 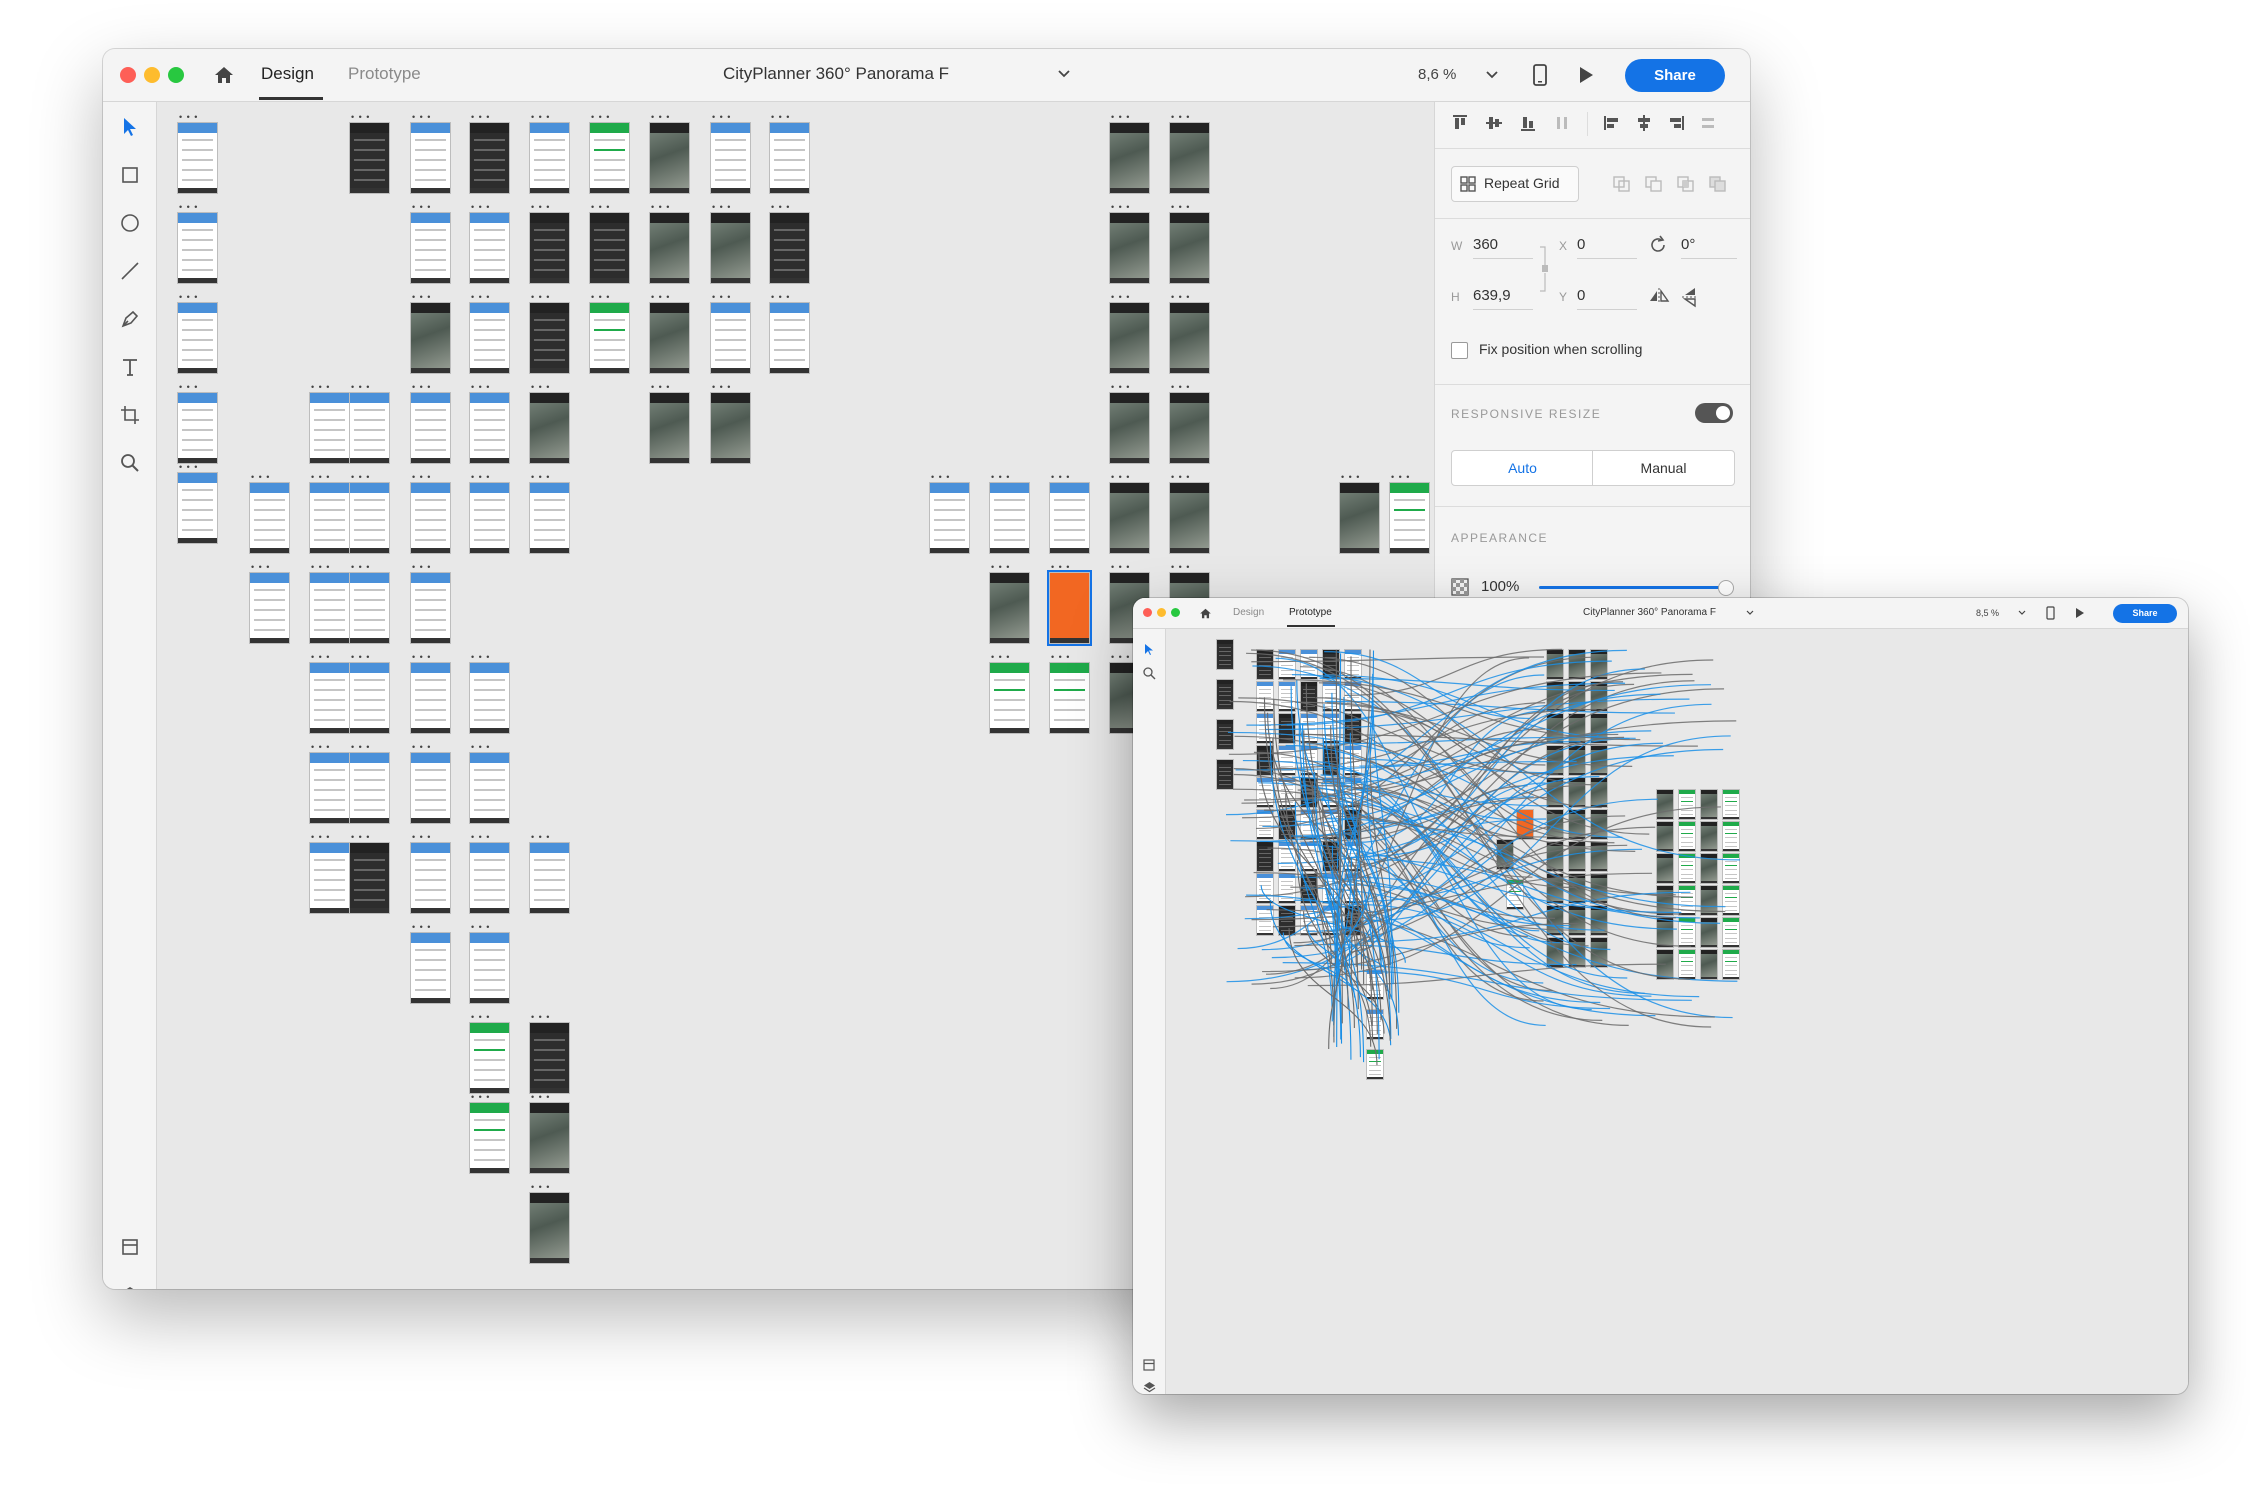 What do you see at coordinates (2080, 613) in the screenshot?
I see `play-icon` at bounding box center [2080, 613].